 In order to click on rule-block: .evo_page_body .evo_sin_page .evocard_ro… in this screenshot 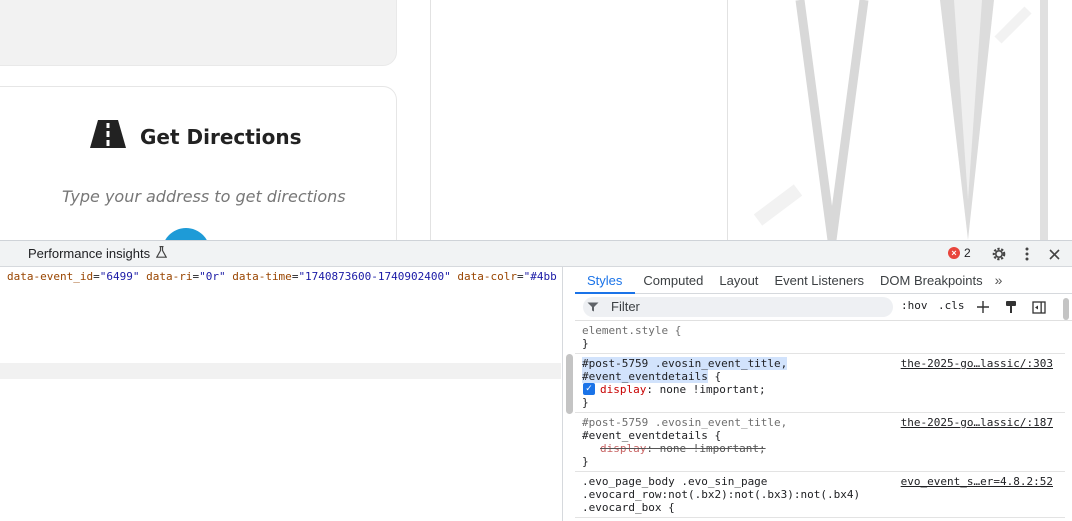, I will do `click(820, 495)`.